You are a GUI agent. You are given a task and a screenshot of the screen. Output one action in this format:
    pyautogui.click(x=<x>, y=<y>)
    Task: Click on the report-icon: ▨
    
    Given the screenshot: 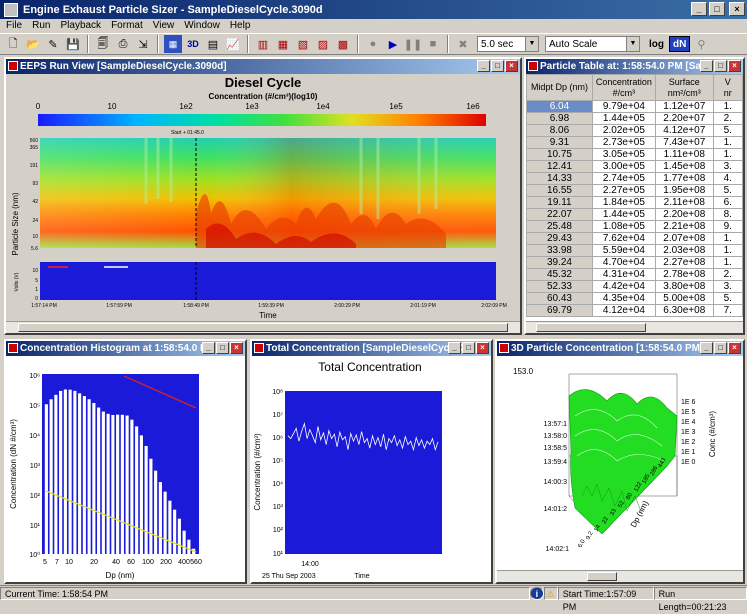 What is the action you would take?
    pyautogui.click(x=323, y=44)
    